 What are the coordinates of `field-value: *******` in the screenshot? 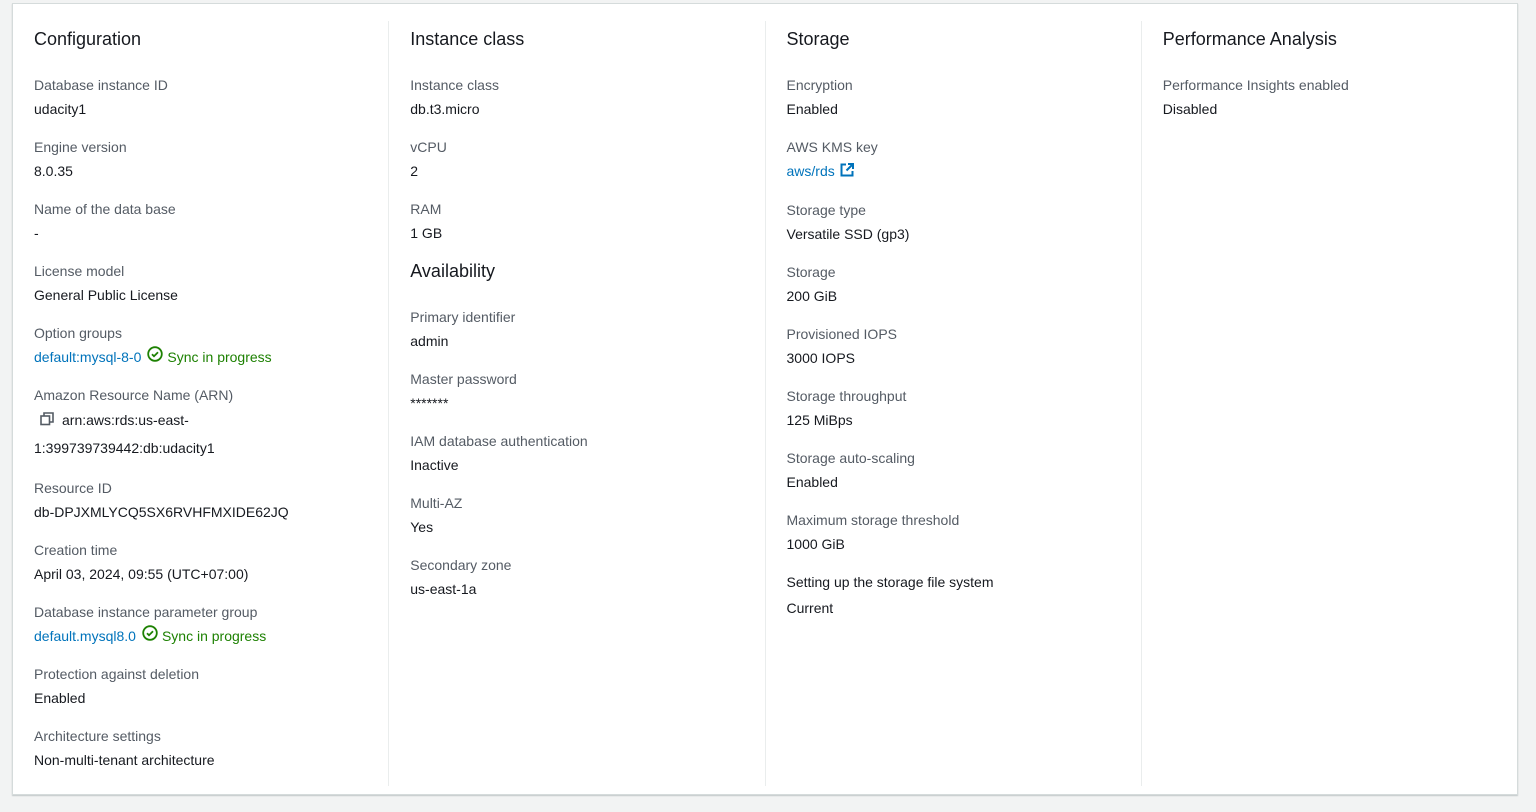 It's located at (429, 403).